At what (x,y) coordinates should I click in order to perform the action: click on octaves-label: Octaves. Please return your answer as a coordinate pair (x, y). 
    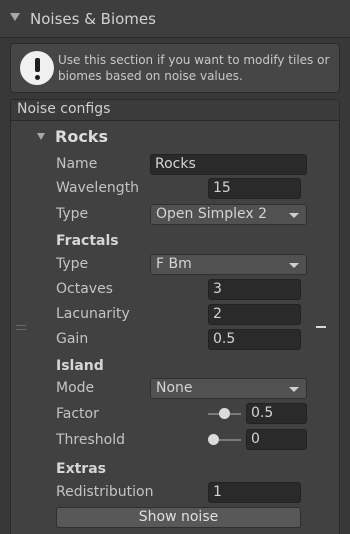
    Looking at the image, I should click on (84, 289).